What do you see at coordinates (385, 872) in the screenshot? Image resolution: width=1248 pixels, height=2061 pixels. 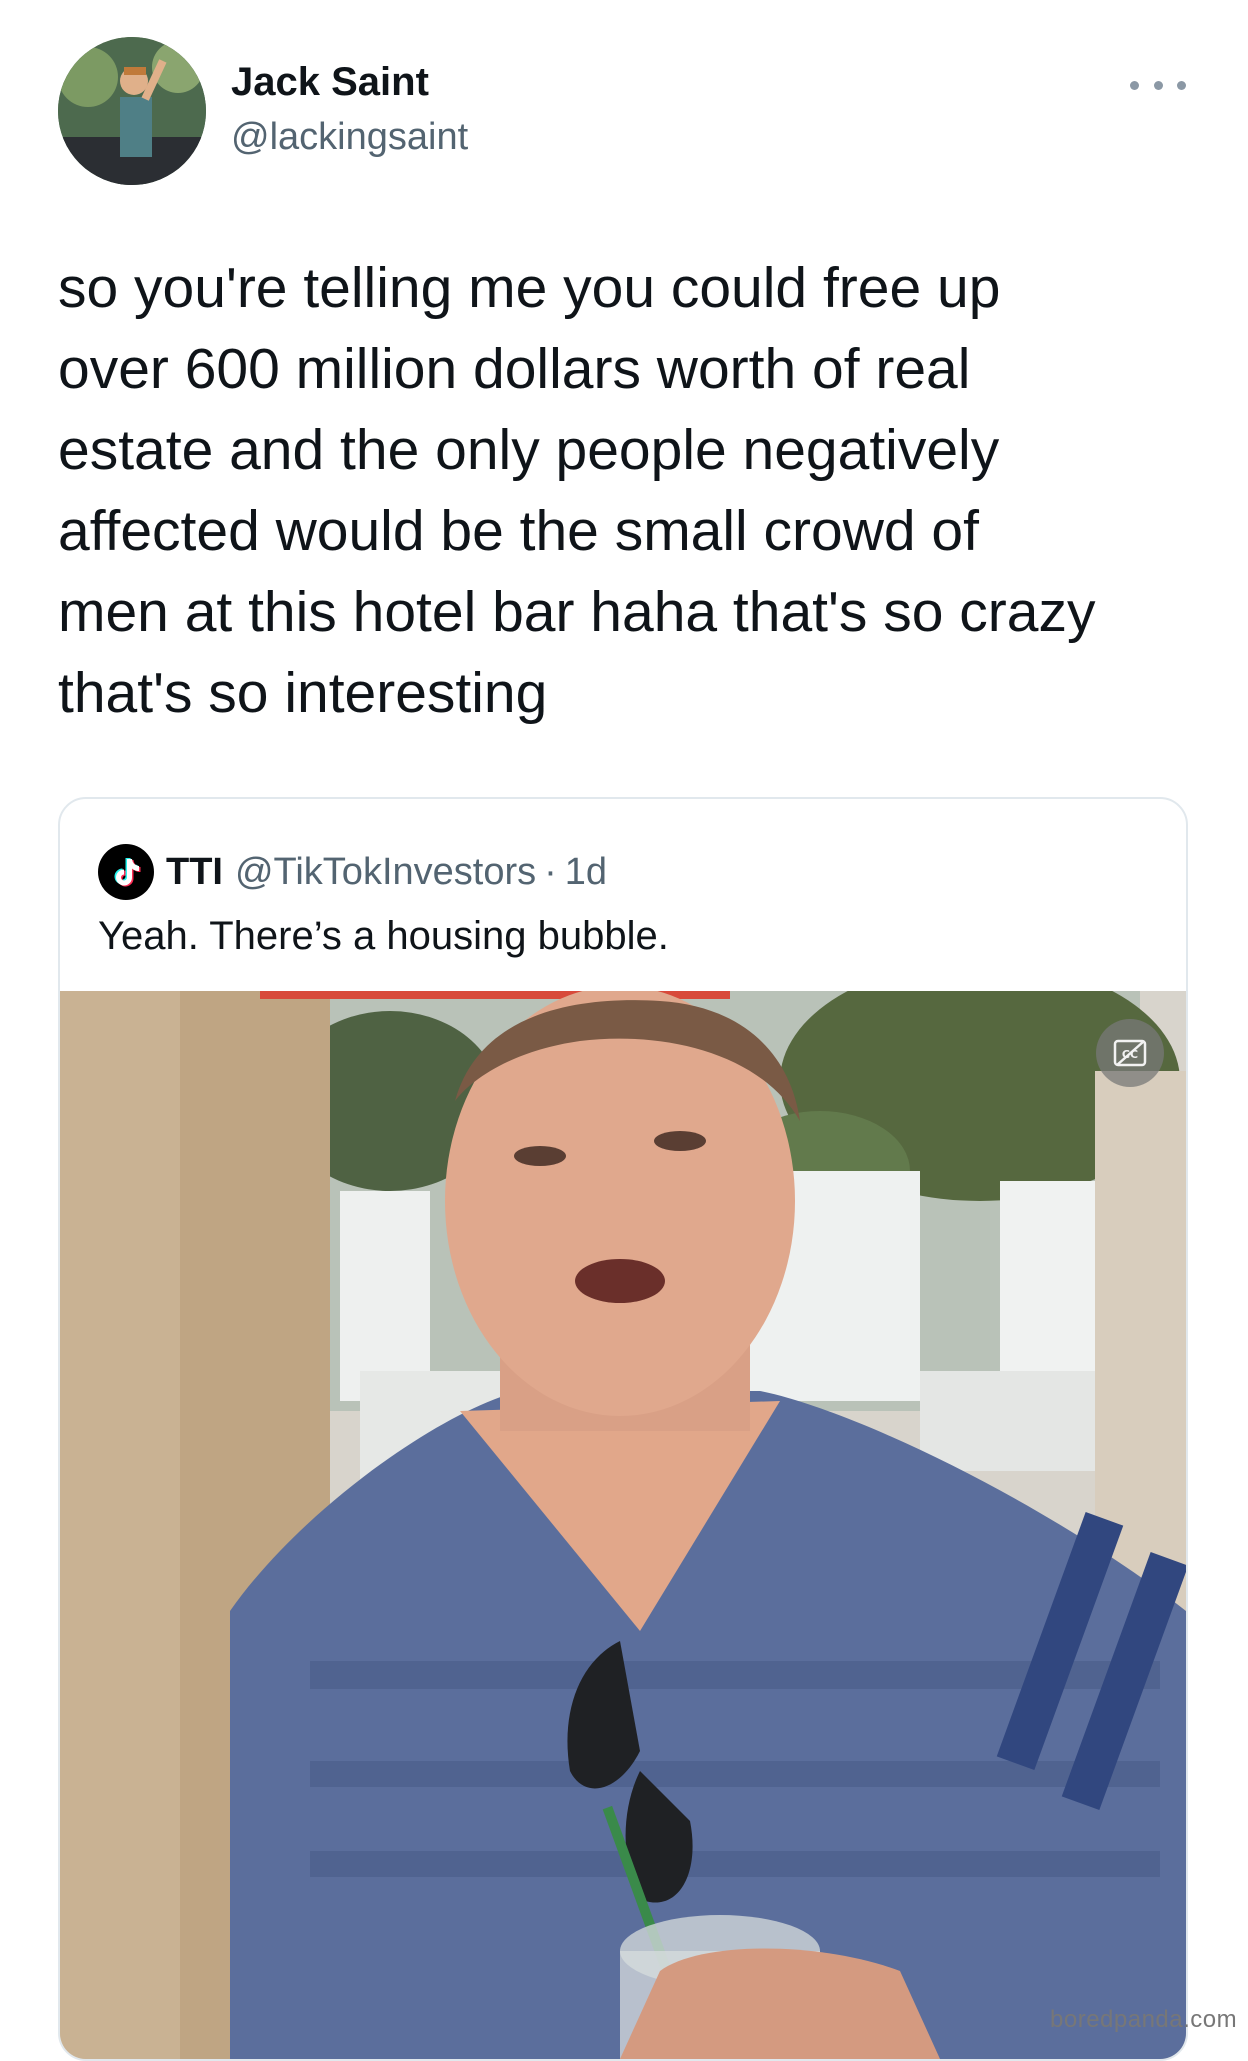 I see `quoted-author-handle: @TikTokInvestors` at bounding box center [385, 872].